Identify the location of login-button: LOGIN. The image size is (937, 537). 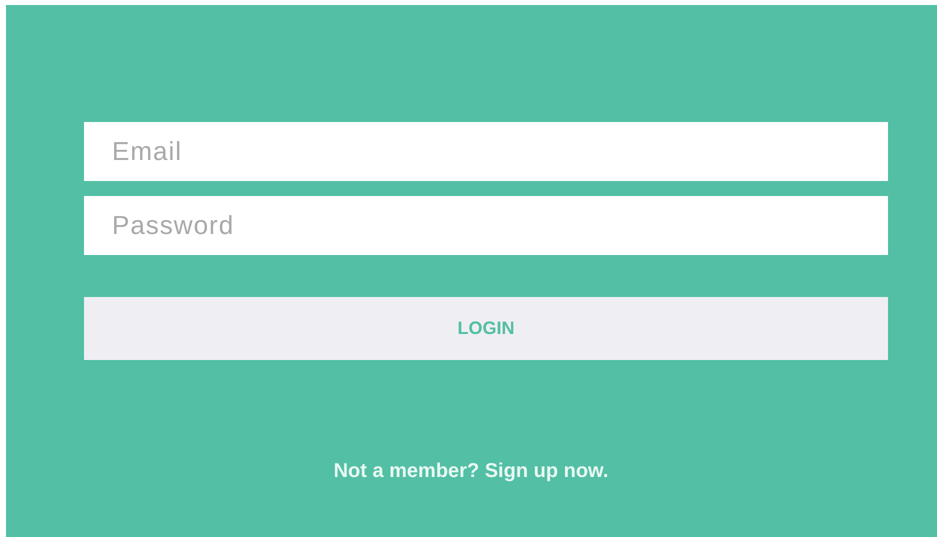
(486, 328).